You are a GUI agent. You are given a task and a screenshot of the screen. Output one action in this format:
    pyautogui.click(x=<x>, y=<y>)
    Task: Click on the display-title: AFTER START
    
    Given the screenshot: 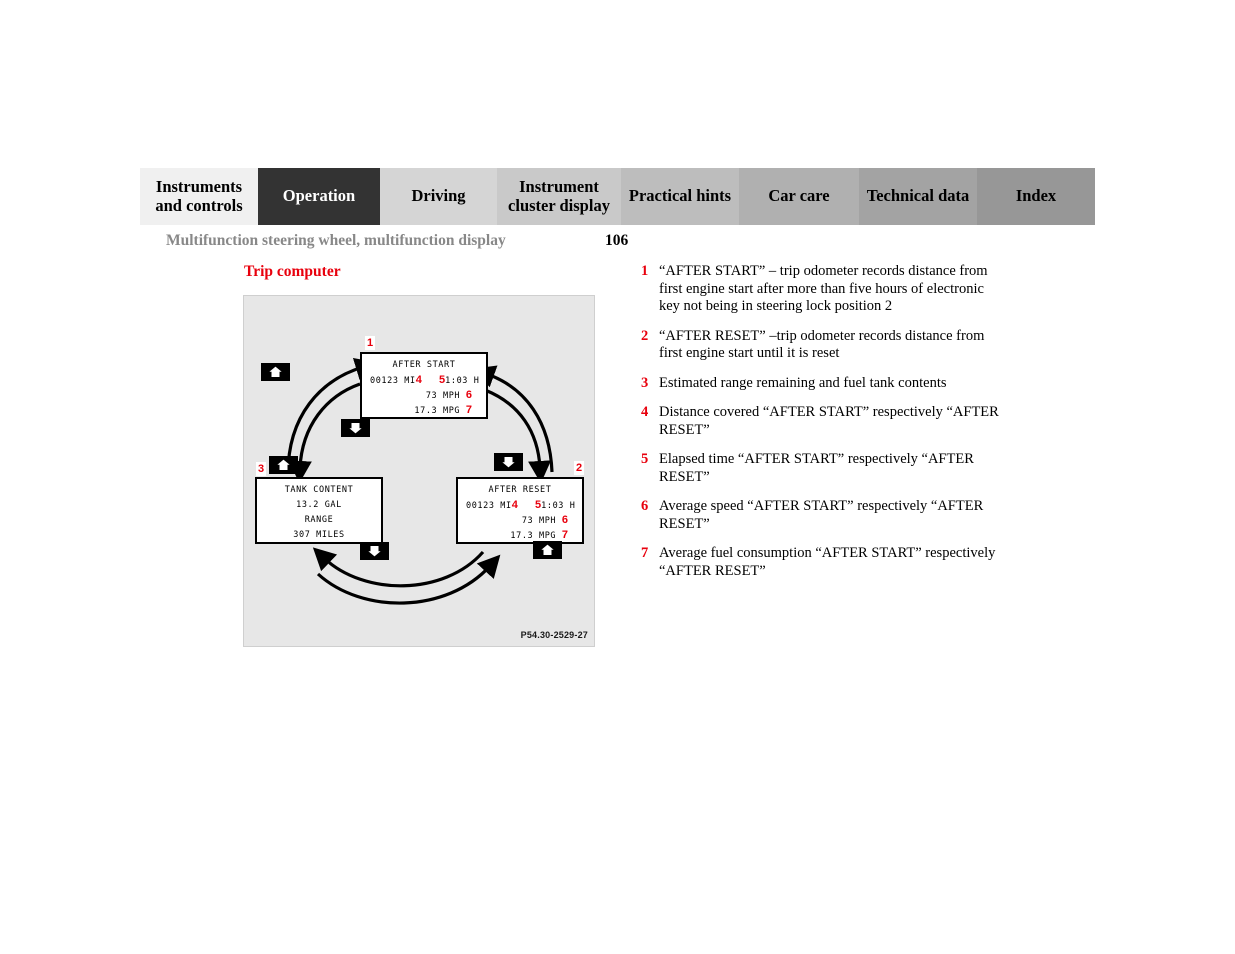 What is the action you would take?
    pyautogui.click(x=424, y=365)
    